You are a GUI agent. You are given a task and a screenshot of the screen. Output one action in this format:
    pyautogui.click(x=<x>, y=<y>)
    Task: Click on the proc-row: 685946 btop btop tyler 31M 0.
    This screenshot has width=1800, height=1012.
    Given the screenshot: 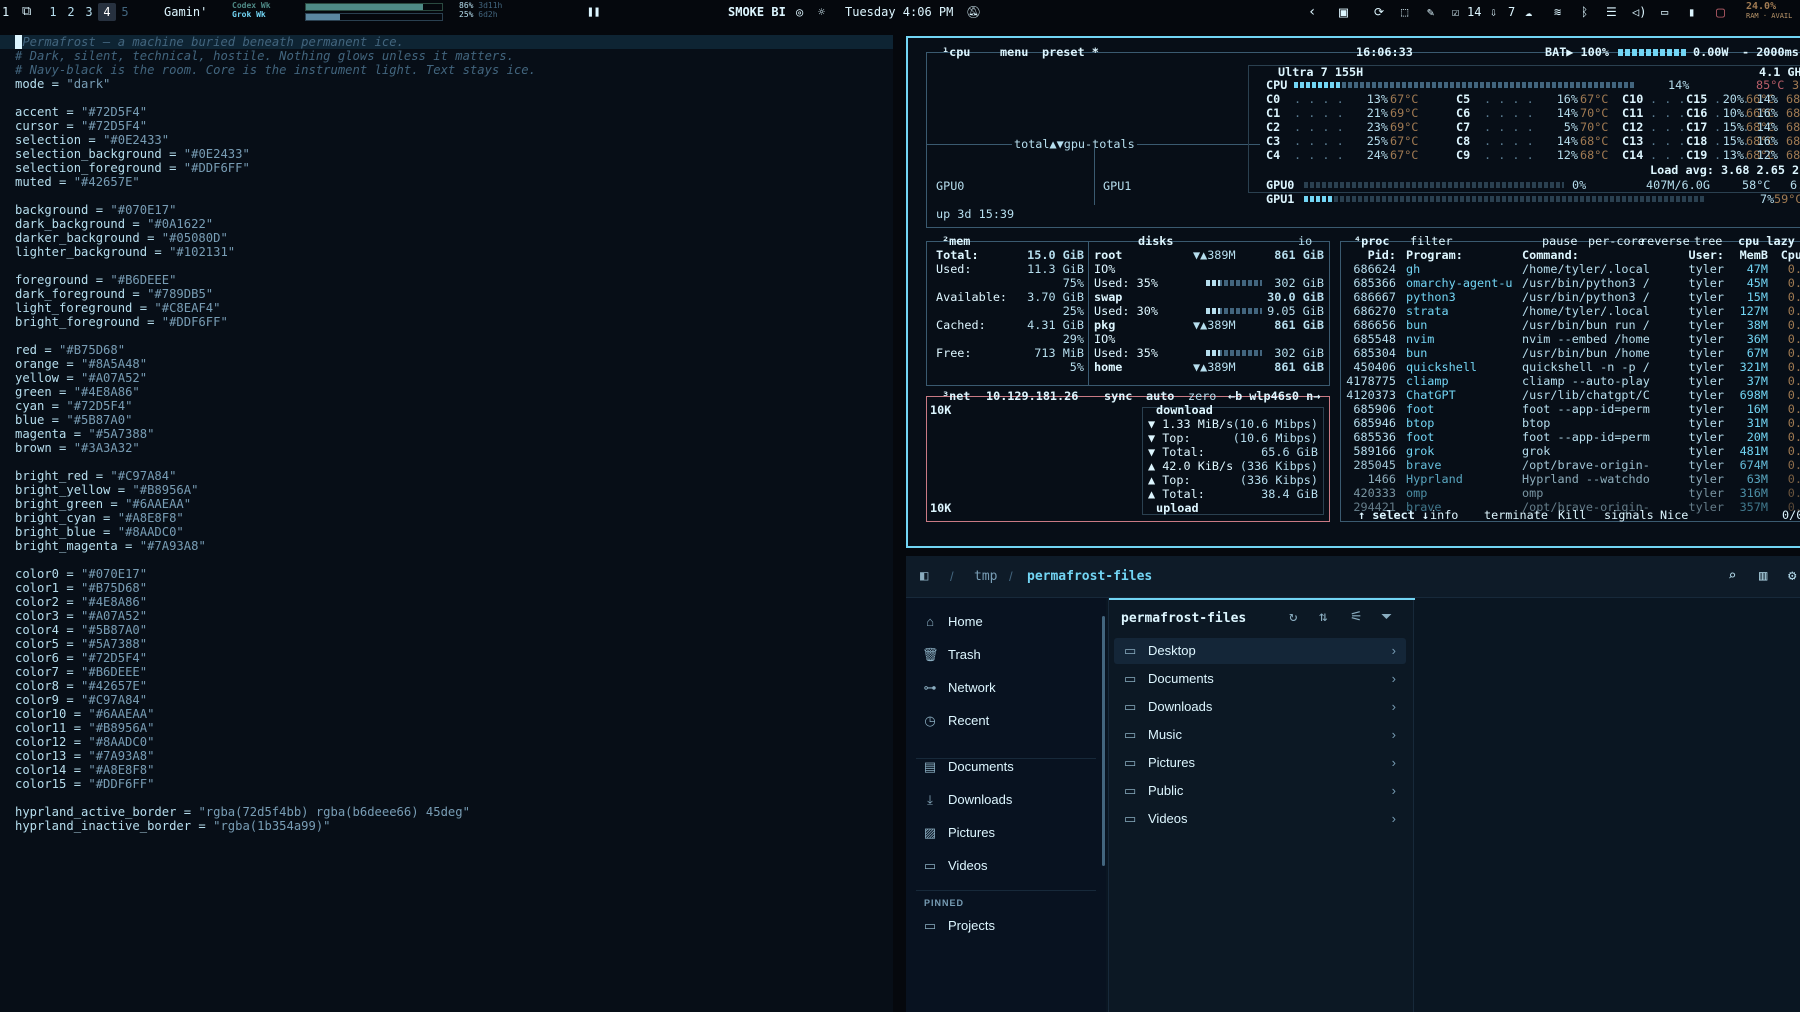 What is the action you would take?
    pyautogui.click(x=1354, y=423)
    